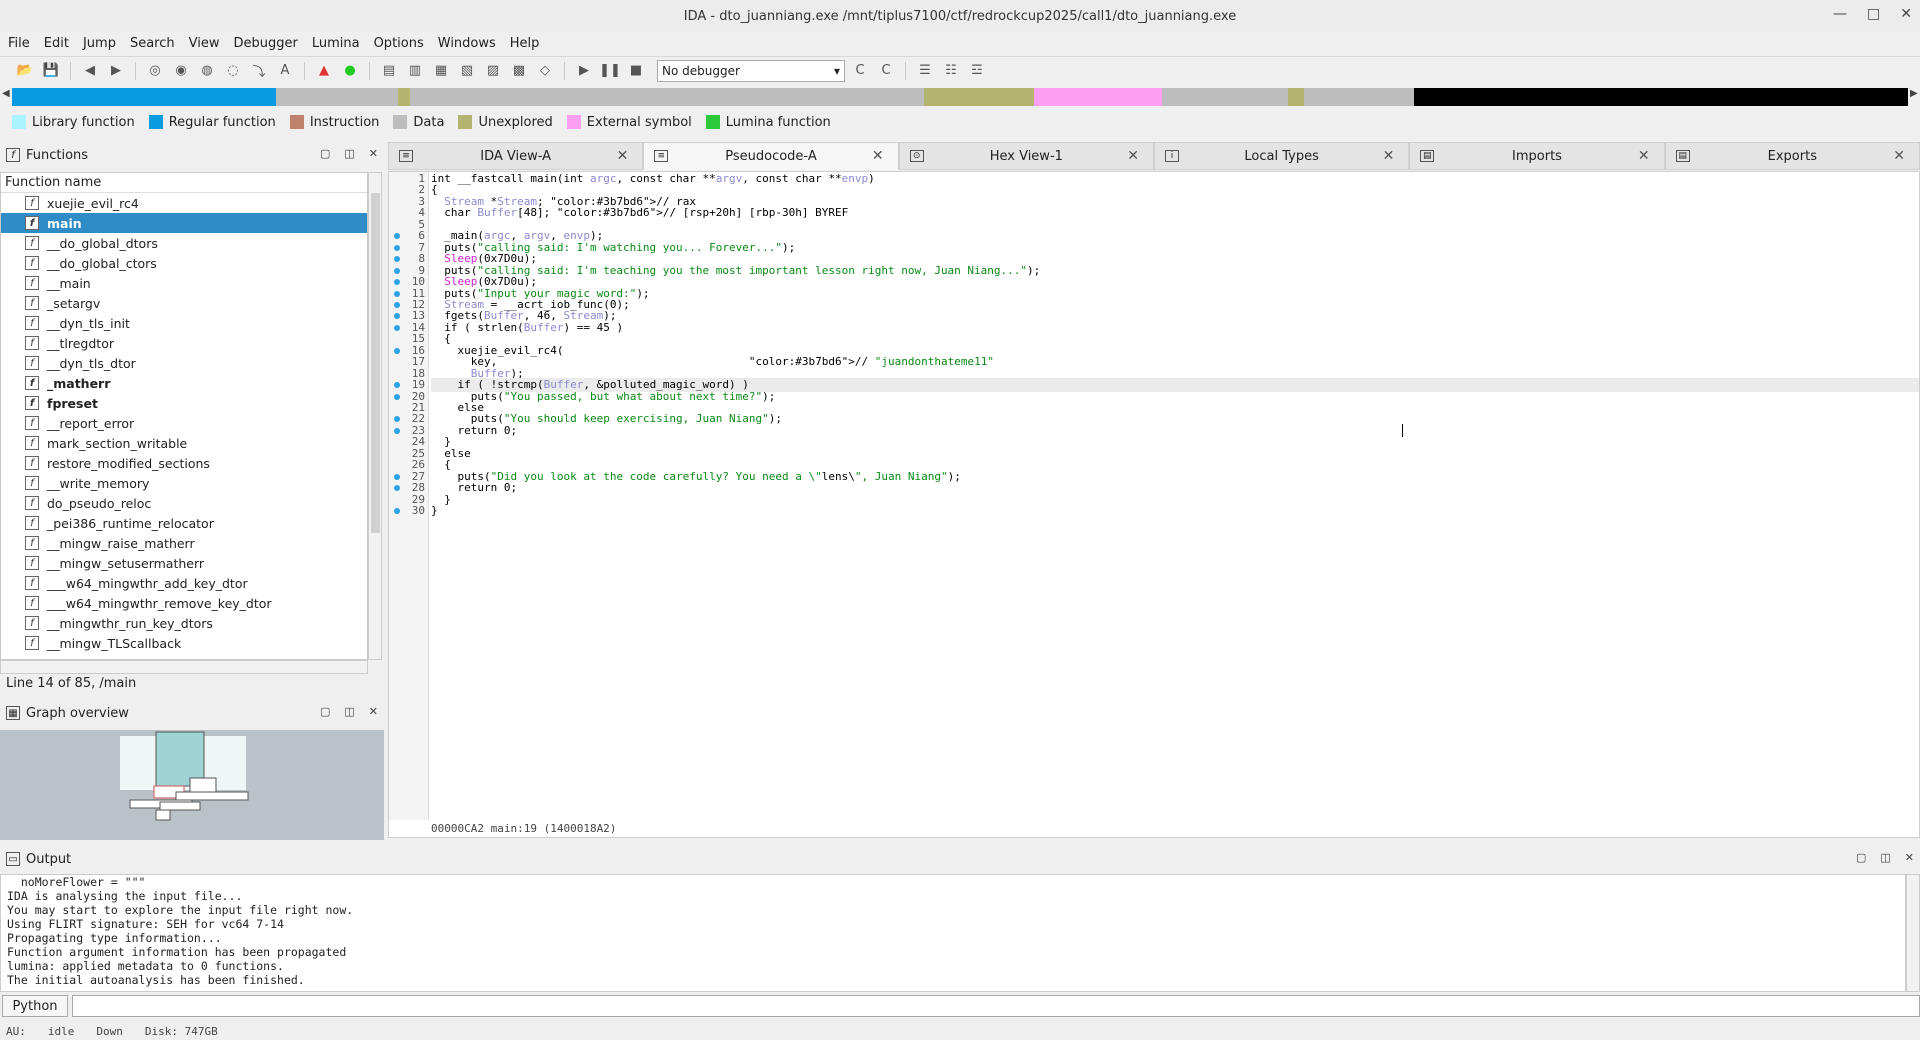  What do you see at coordinates (951, 71) in the screenshot?
I see `tracing-icon: ☷` at bounding box center [951, 71].